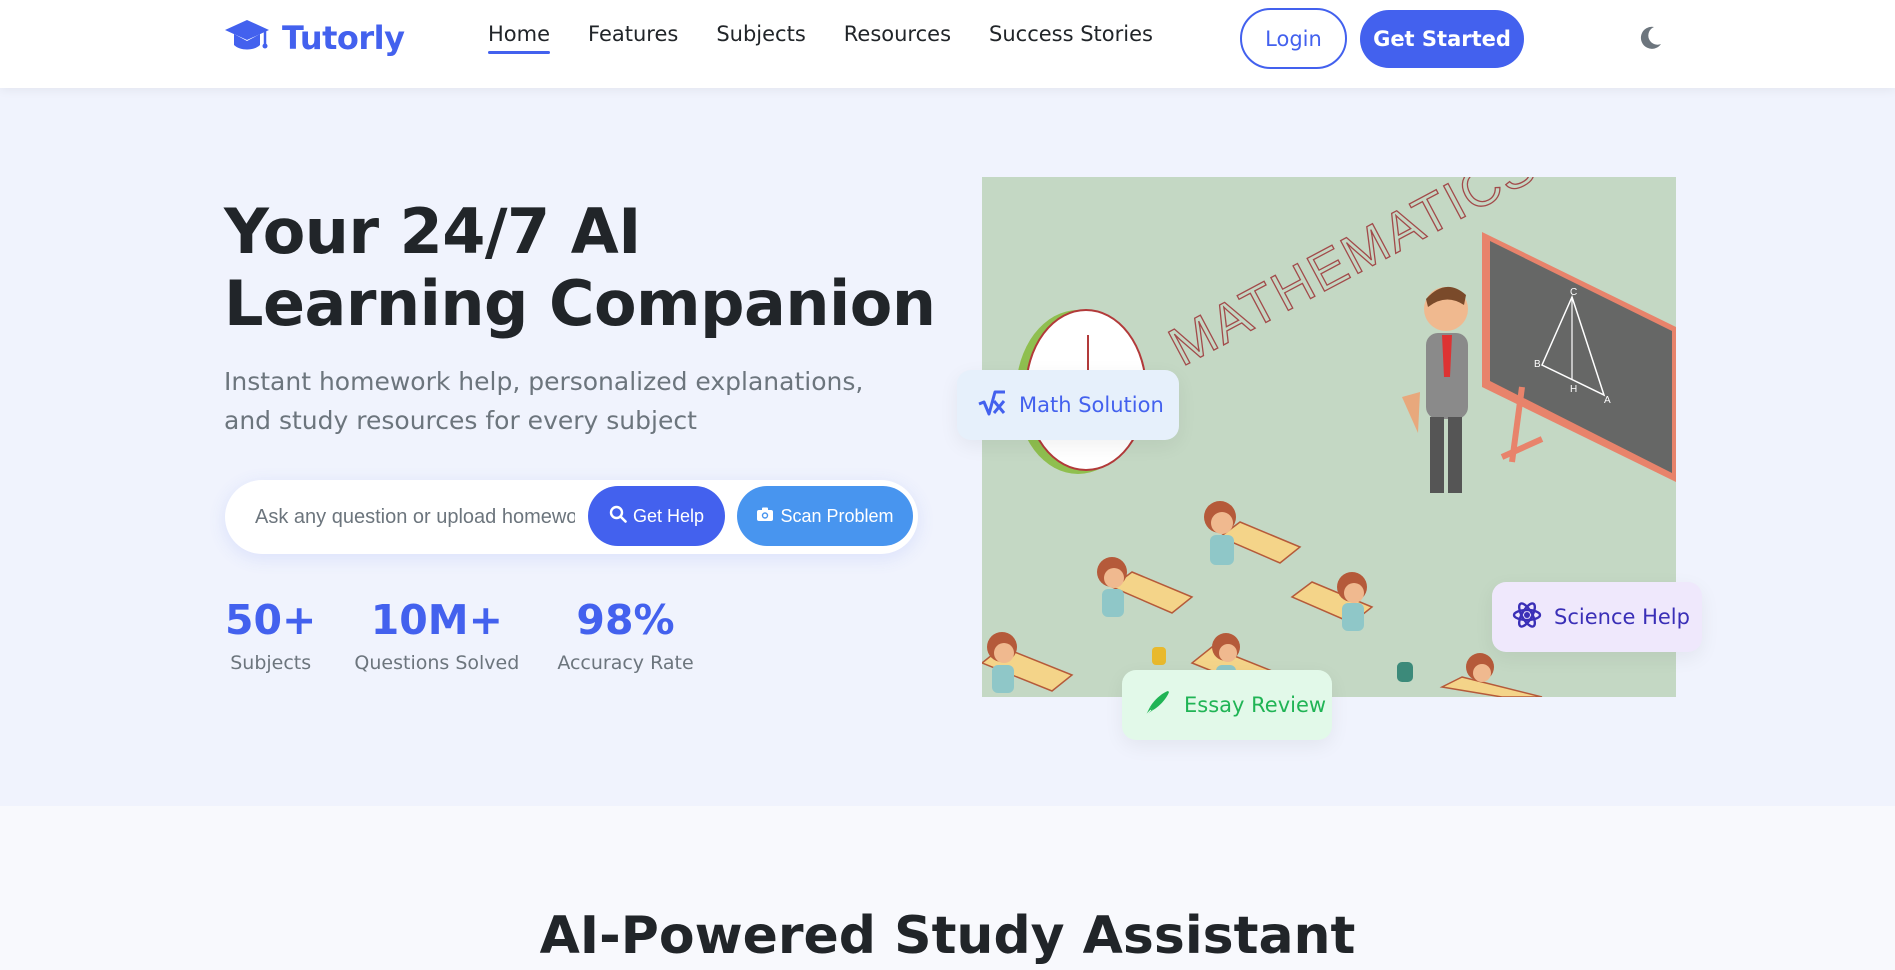 Image resolution: width=1895 pixels, height=970 pixels. I want to click on math-solution-chip: Math Solution, so click(1068, 405).